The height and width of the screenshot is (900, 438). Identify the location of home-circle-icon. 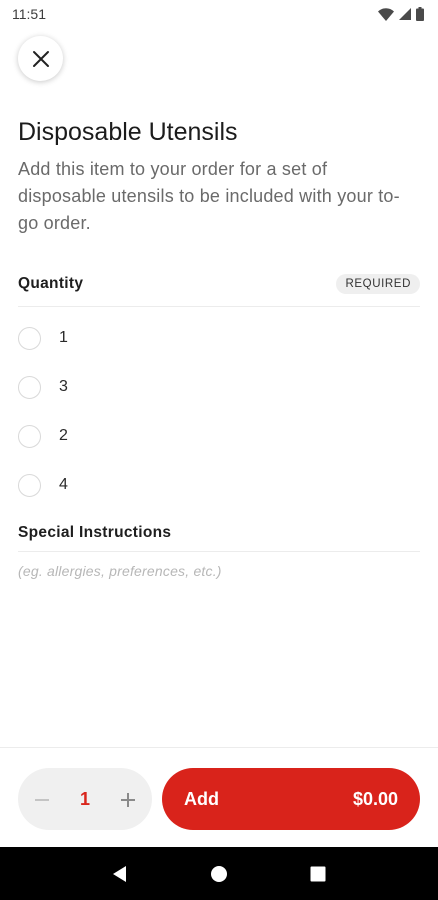
(219, 874).